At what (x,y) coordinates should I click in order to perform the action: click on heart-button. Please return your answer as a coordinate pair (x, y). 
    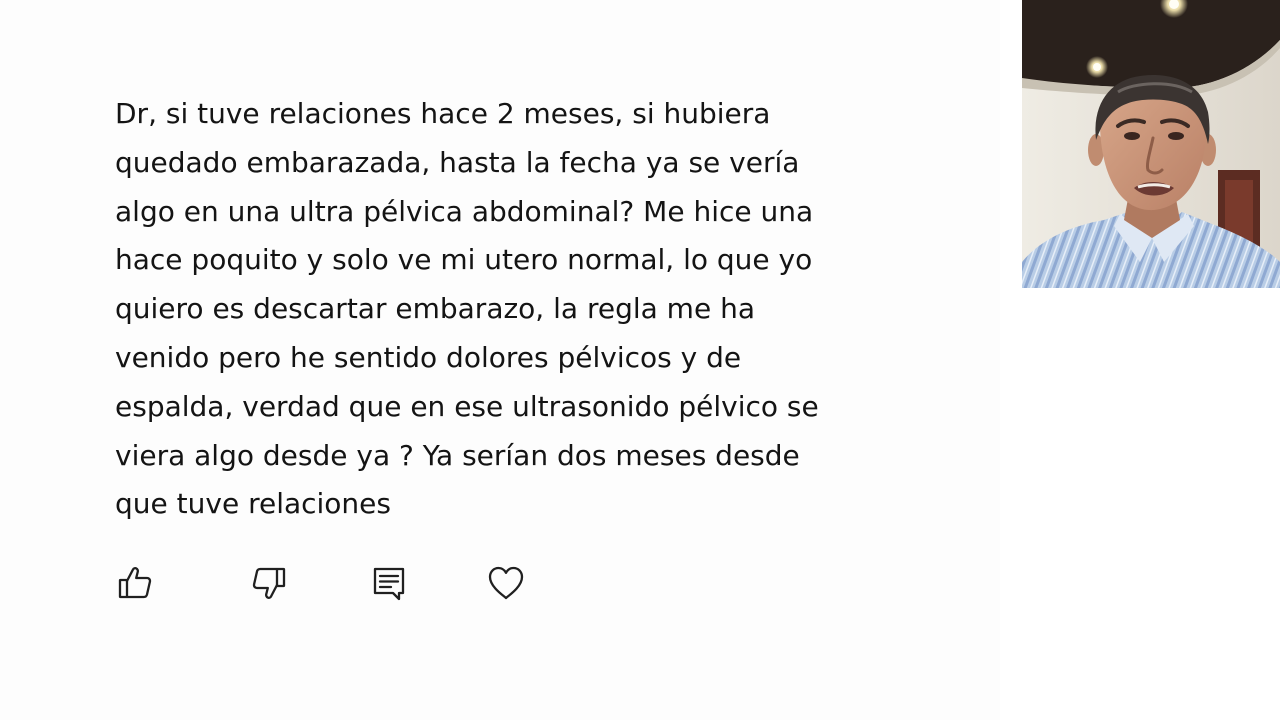
    Looking at the image, I should click on (506, 583).